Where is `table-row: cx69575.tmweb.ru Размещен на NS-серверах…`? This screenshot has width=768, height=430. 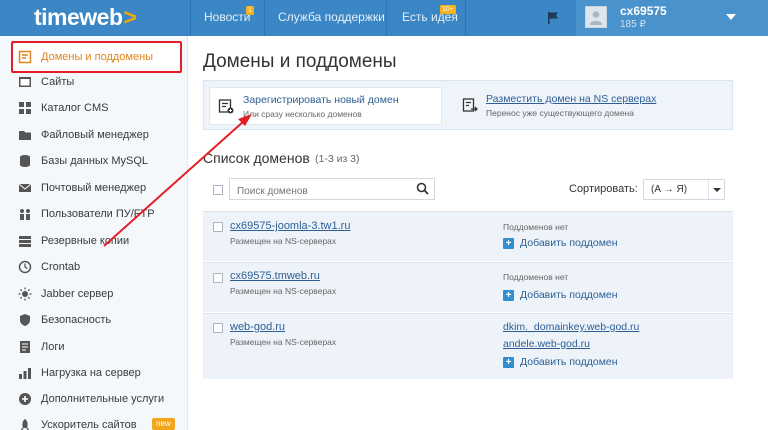
table-row: cx69575.tmweb.ru Размещен на NS-серверах… is located at coordinates (468, 287).